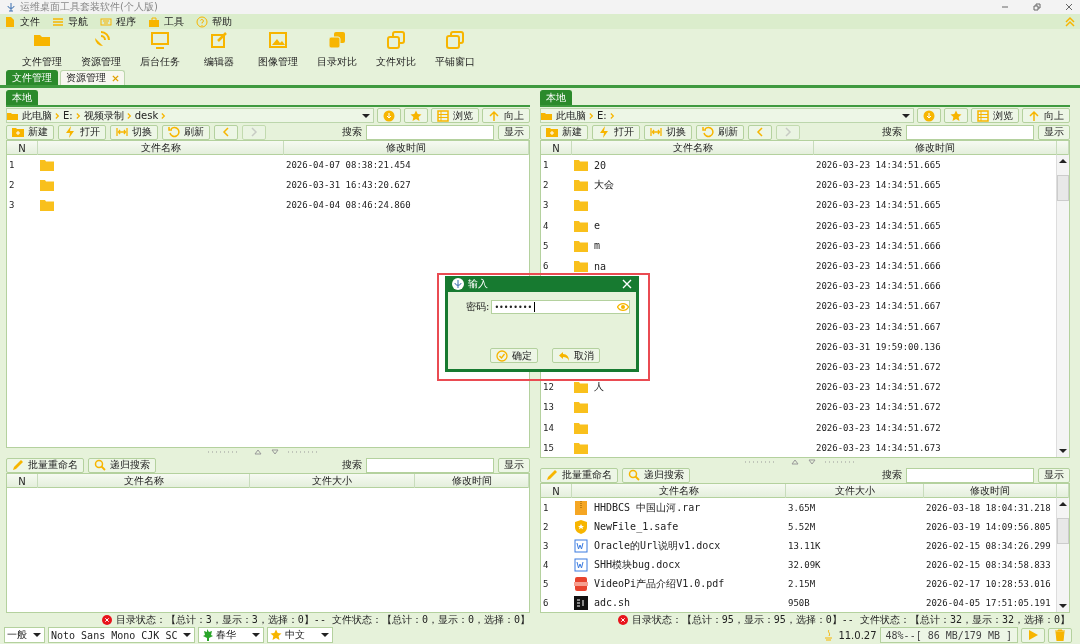 The width and height of the screenshot is (1080, 644). I want to click on table-cell: 950B, so click(799, 602).